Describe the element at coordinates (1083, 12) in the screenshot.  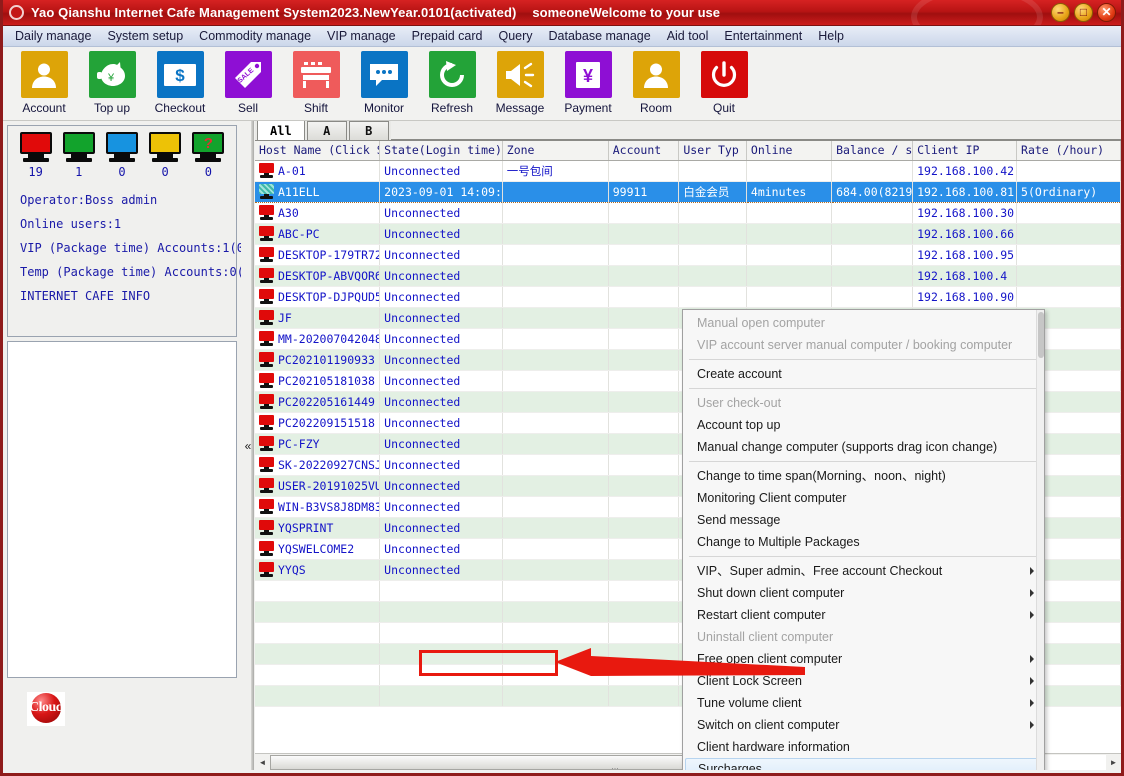
I see `maximize-button: □` at that location.